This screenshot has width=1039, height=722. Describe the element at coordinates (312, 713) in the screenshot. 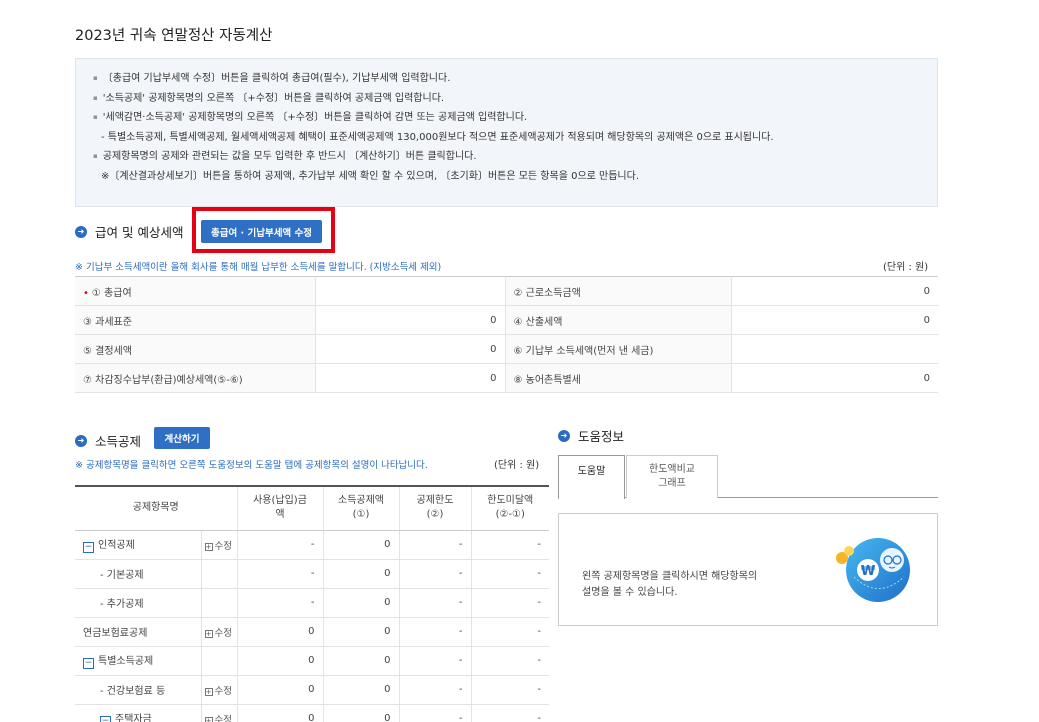

I see `table-row: − 주택자금 + 수정 0 0- -` at that location.